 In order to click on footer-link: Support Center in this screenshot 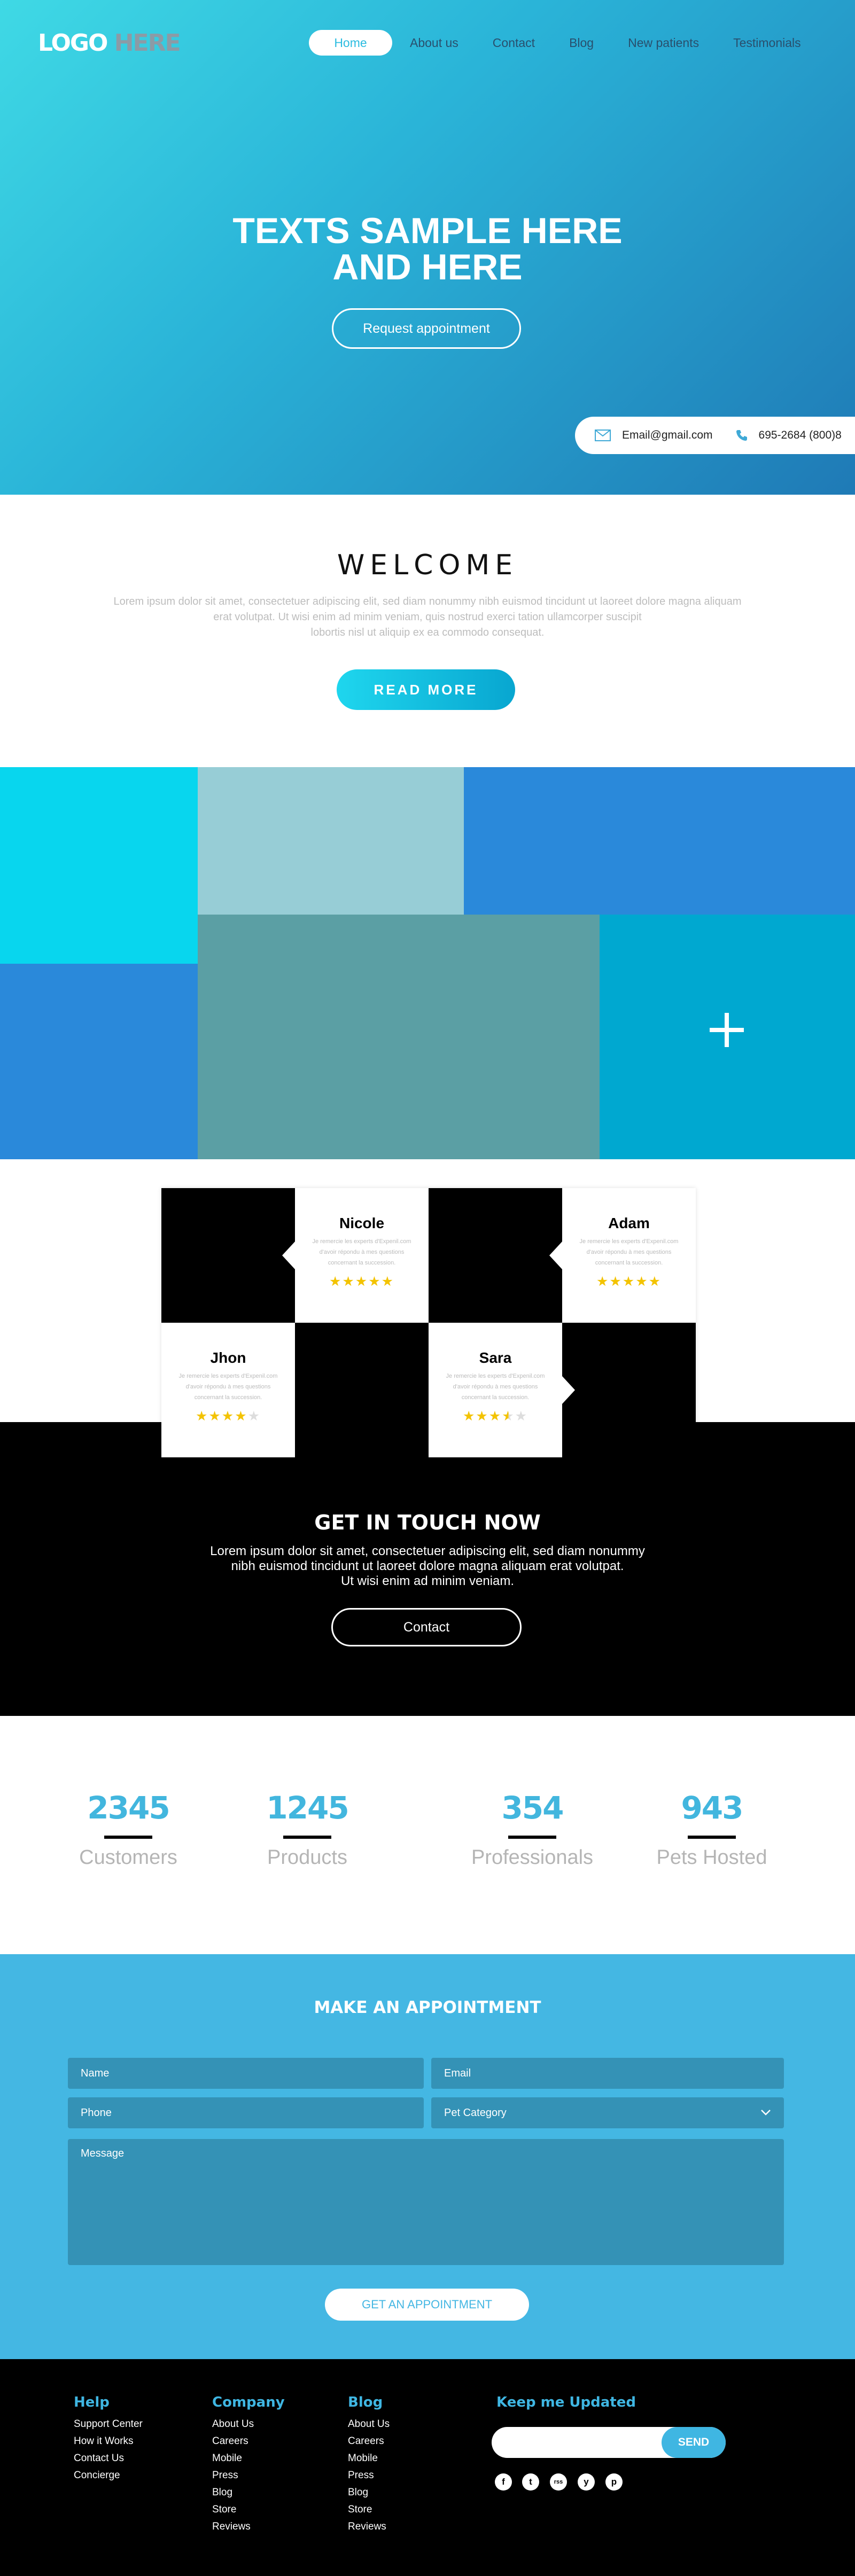, I will do `click(109, 2424)`.